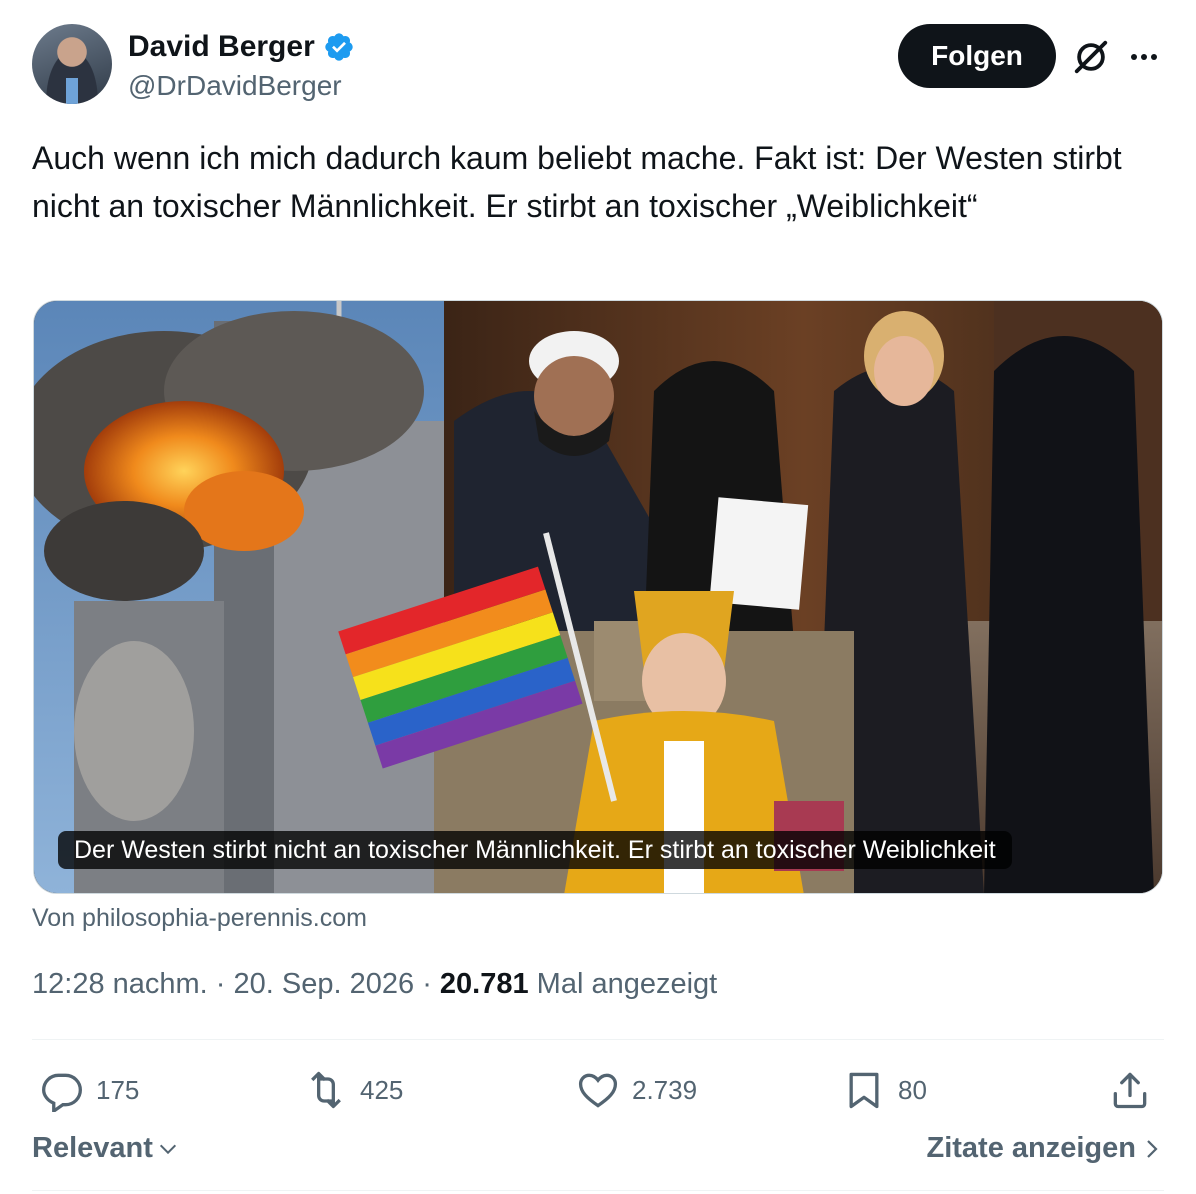 The image size is (1196, 1194). I want to click on repost-count: 425, so click(382, 1089).